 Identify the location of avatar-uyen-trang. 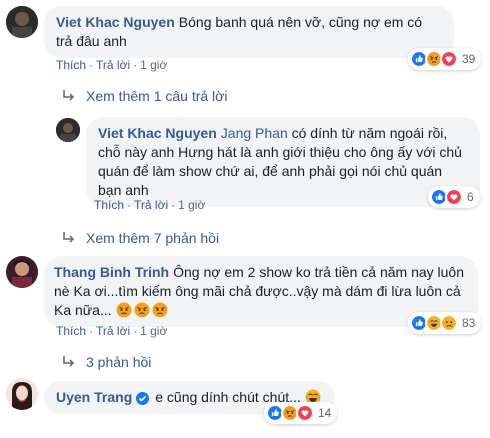
(22, 394).